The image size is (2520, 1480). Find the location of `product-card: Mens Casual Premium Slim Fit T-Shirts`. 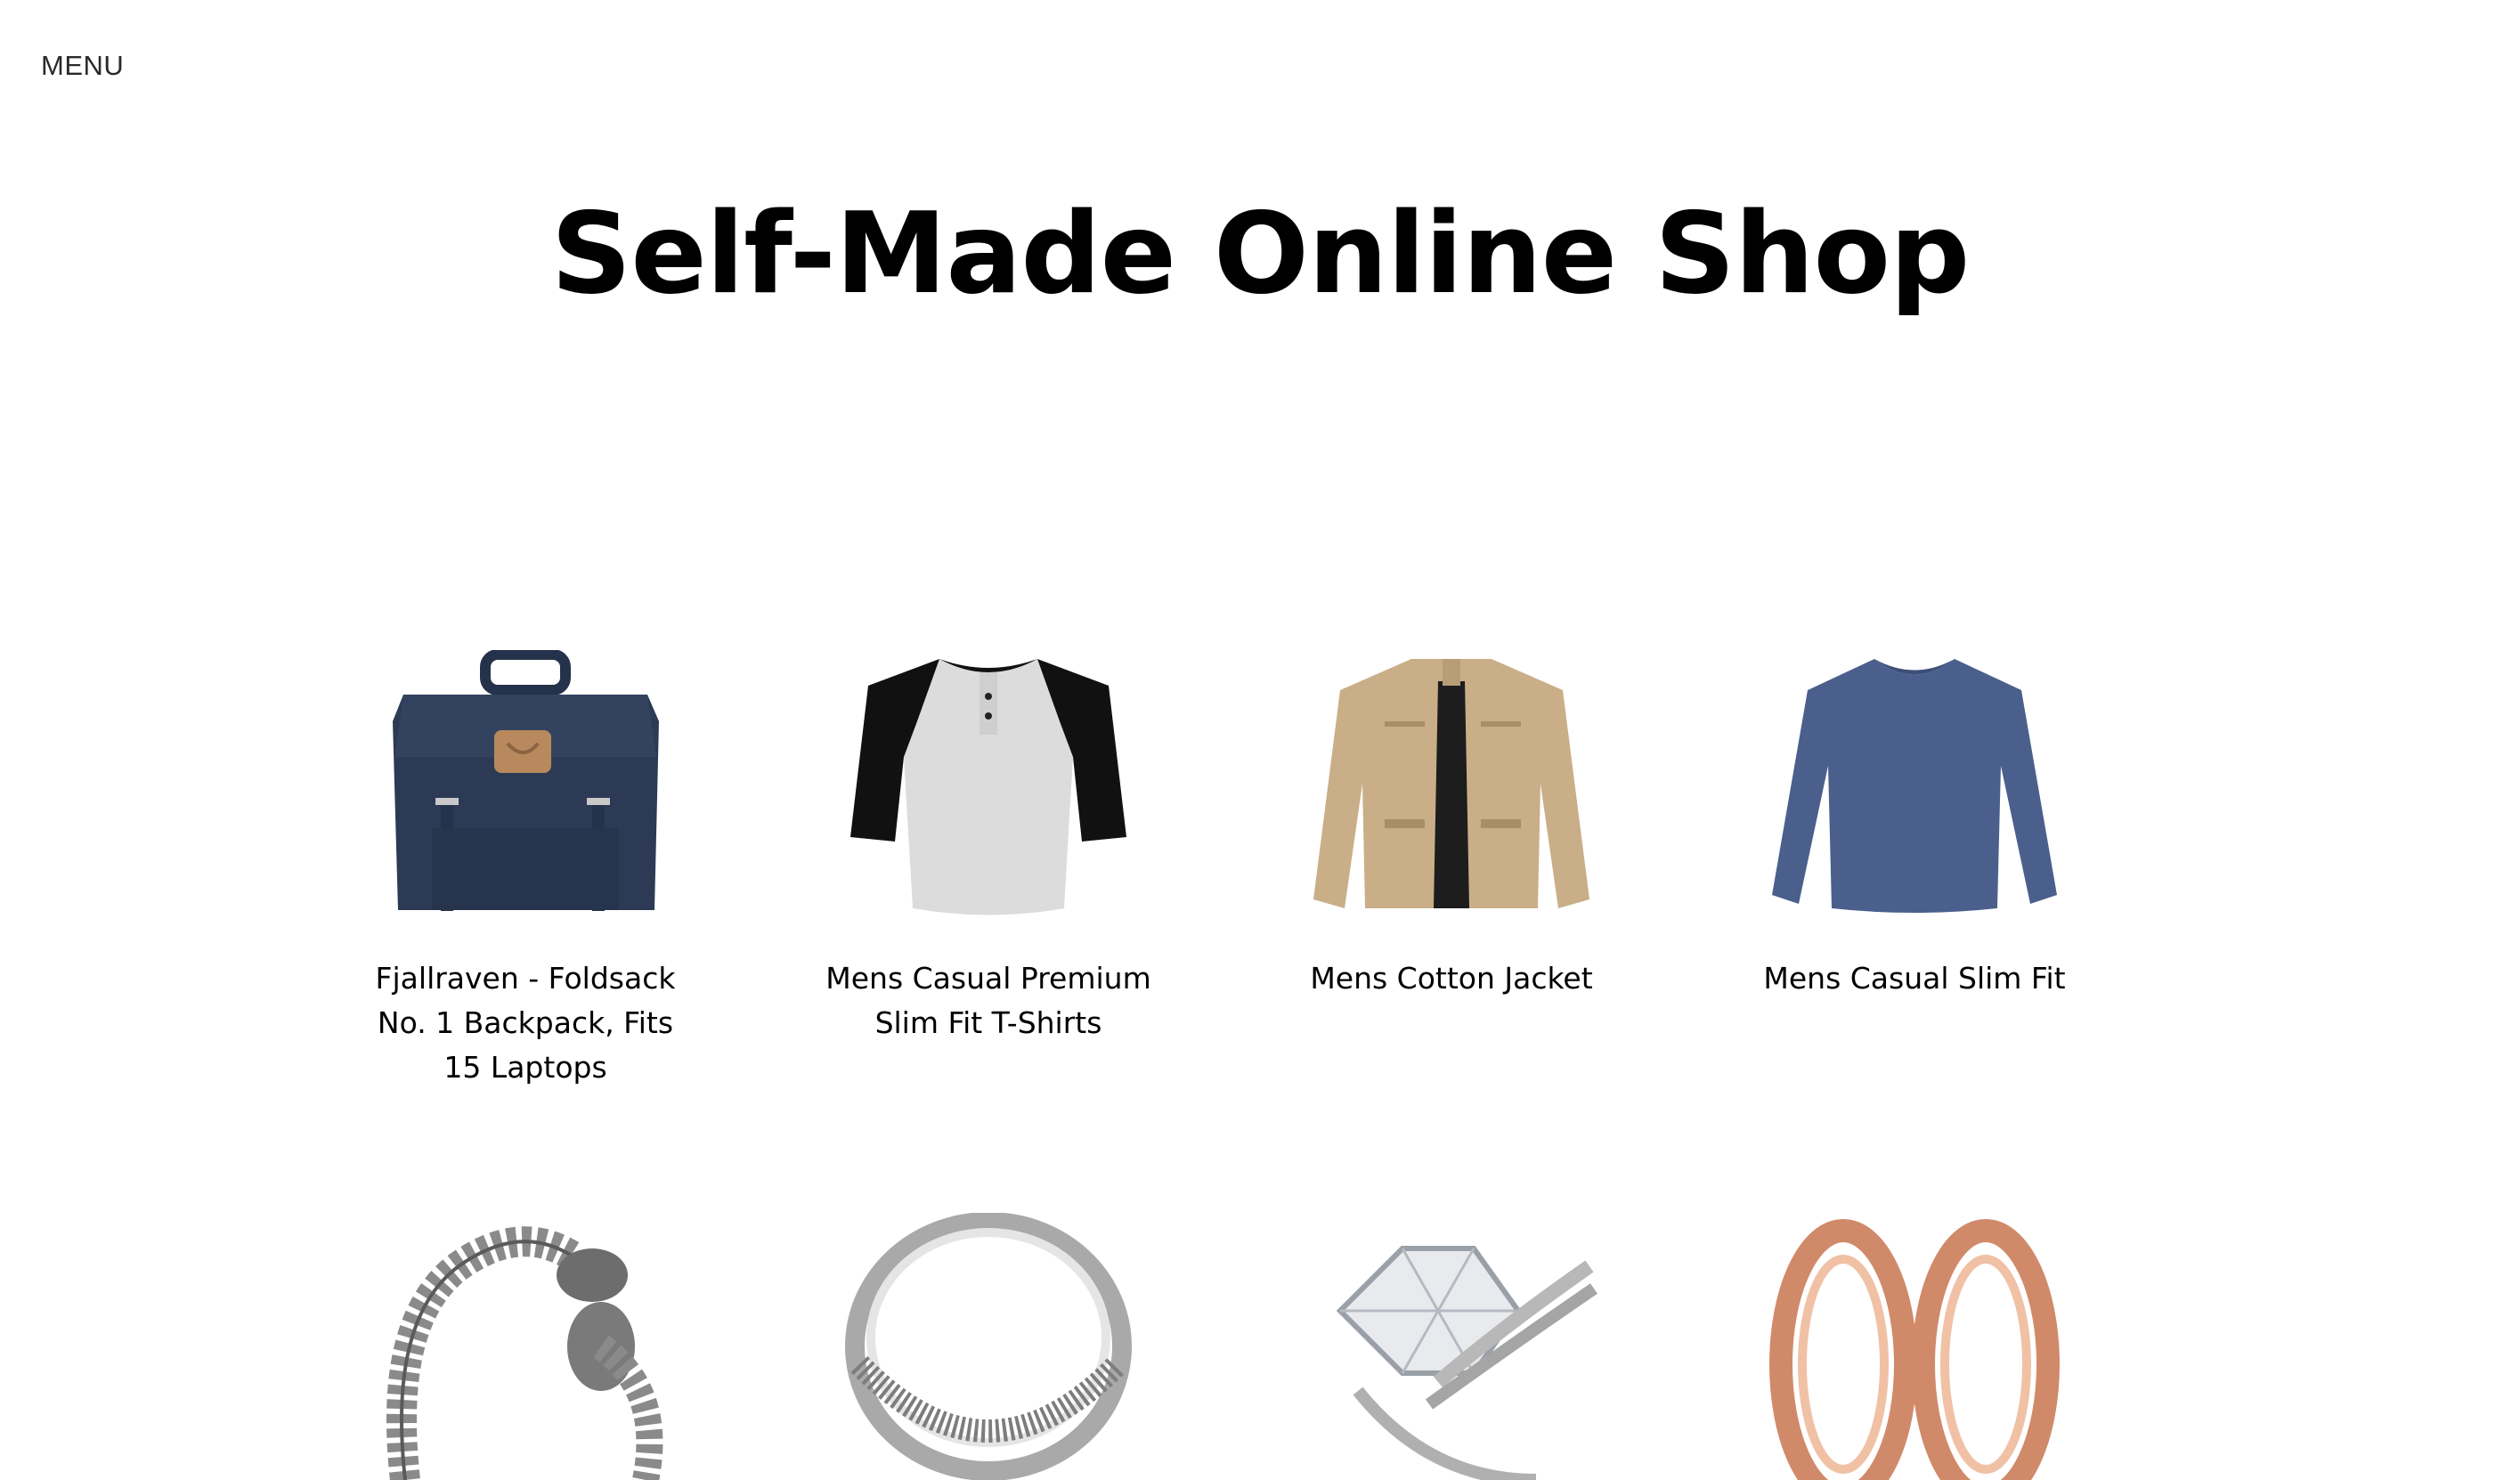

product-card: Mens Casual Premium Slim Fit T-Shirts is located at coordinates (989, 847).